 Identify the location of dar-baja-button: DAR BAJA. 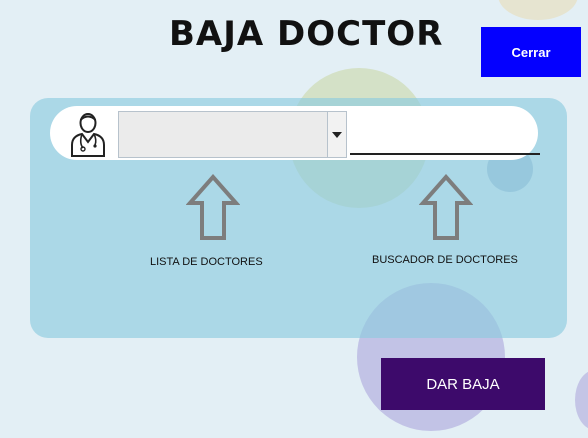
(463, 384).